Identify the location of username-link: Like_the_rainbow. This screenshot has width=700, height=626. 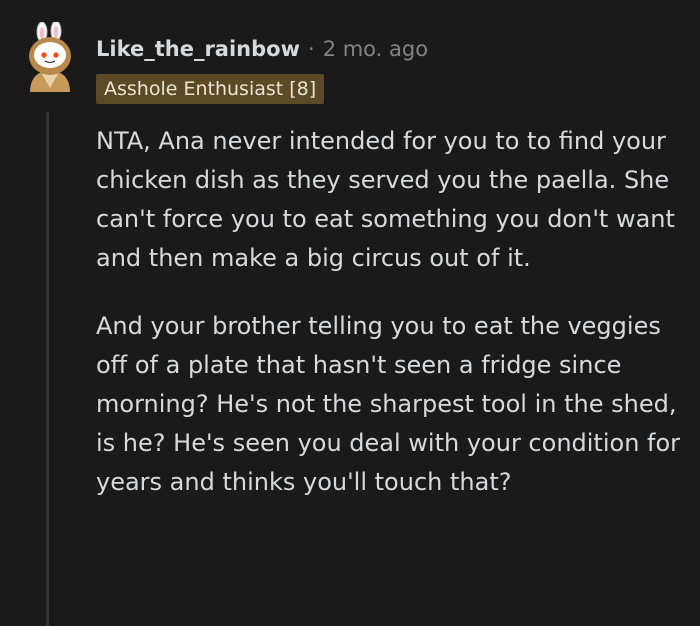
(198, 49).